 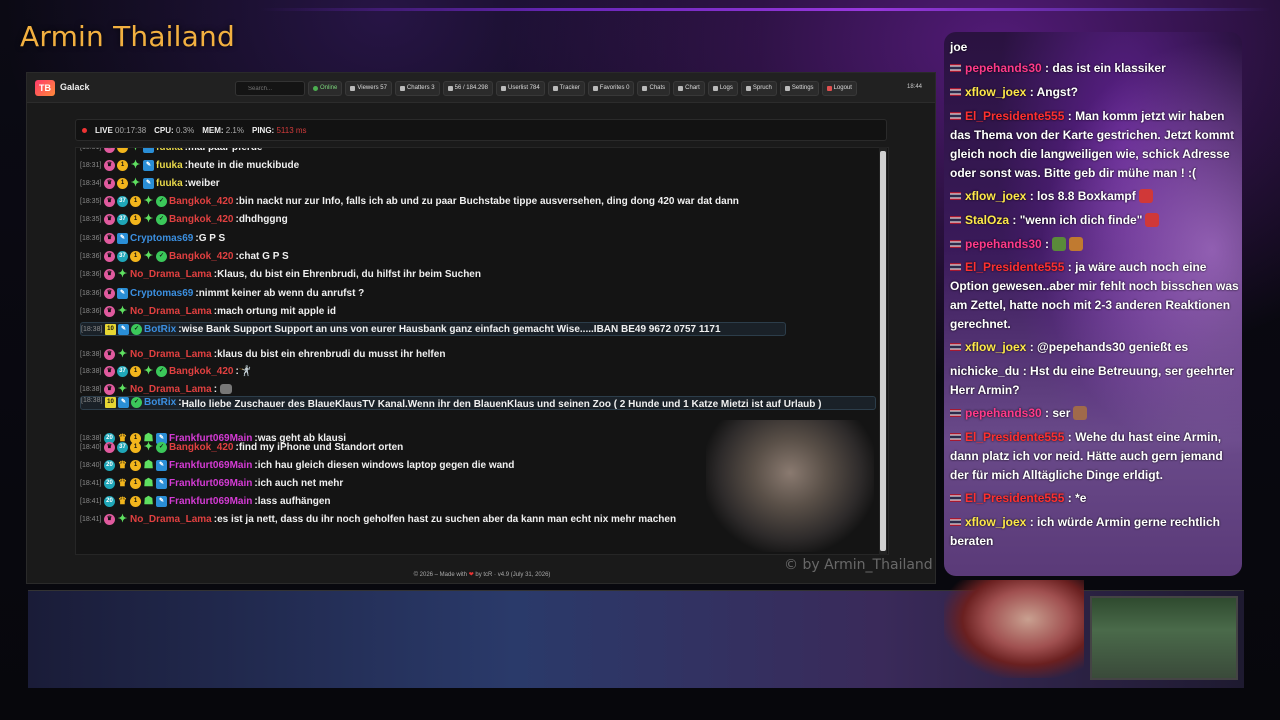 What do you see at coordinates (1152, 220) in the screenshot?
I see `emote-icon` at bounding box center [1152, 220].